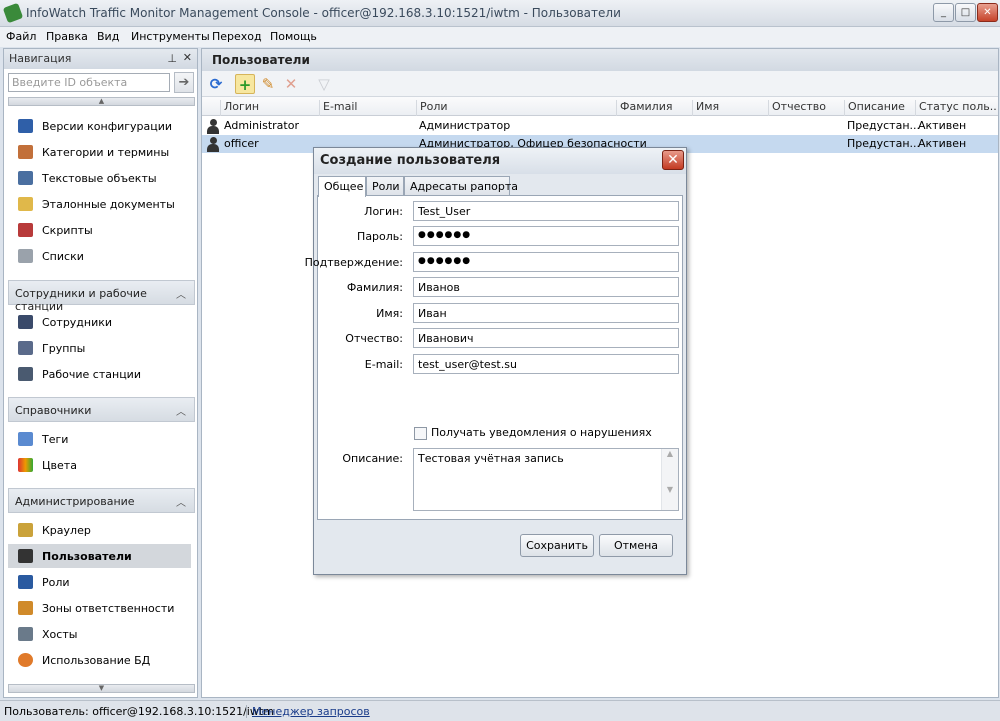 Image resolution: width=1000 pixels, height=721 pixels. I want to click on crawler-icon, so click(25, 530).